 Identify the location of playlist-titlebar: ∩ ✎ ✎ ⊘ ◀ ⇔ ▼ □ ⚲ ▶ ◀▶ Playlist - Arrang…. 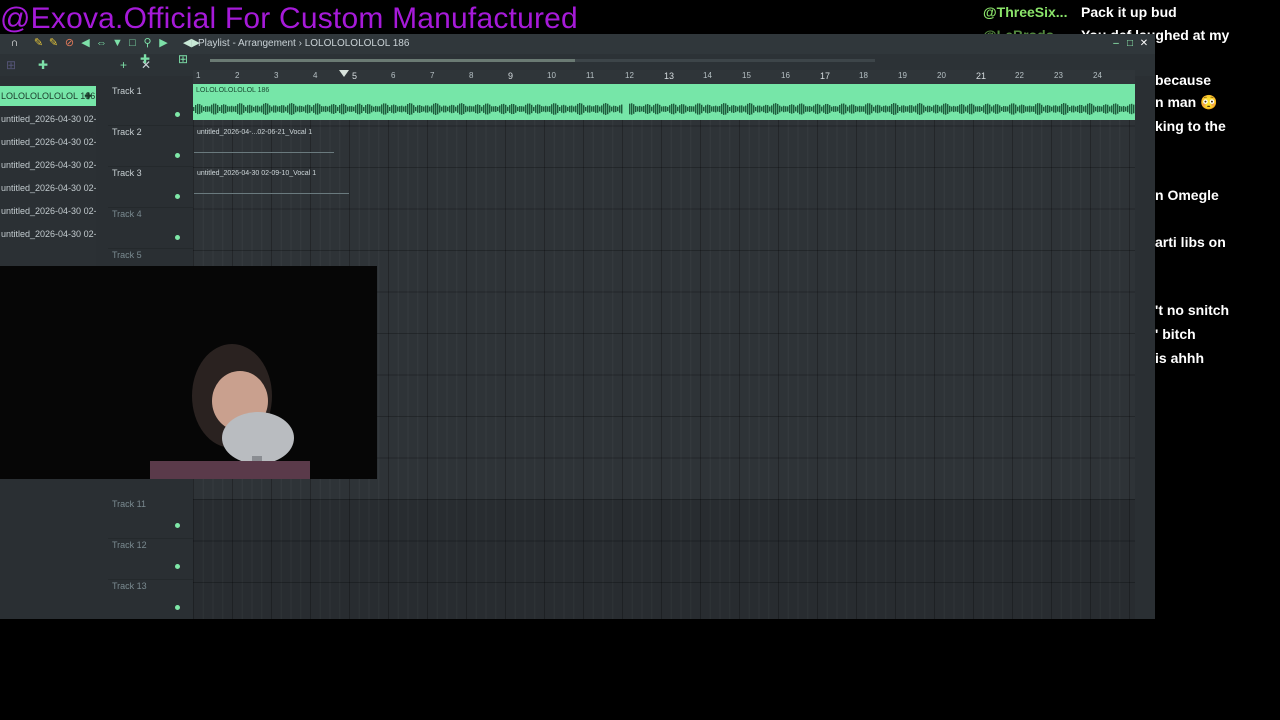
(577, 44).